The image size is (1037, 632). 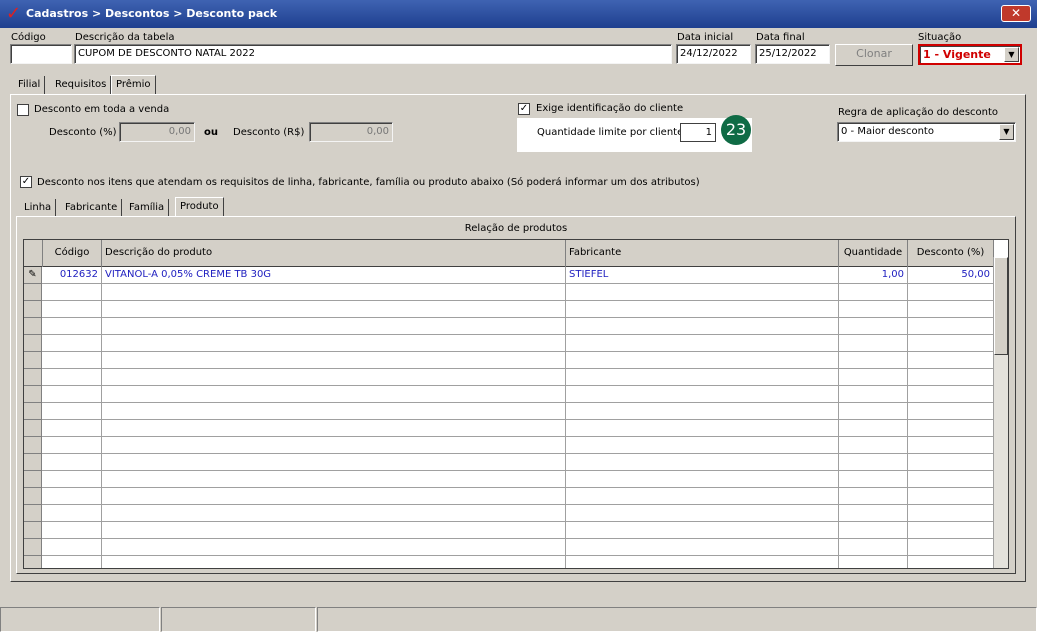 I want to click on chevron-down-icon: ▼, so click(x=1011, y=54).